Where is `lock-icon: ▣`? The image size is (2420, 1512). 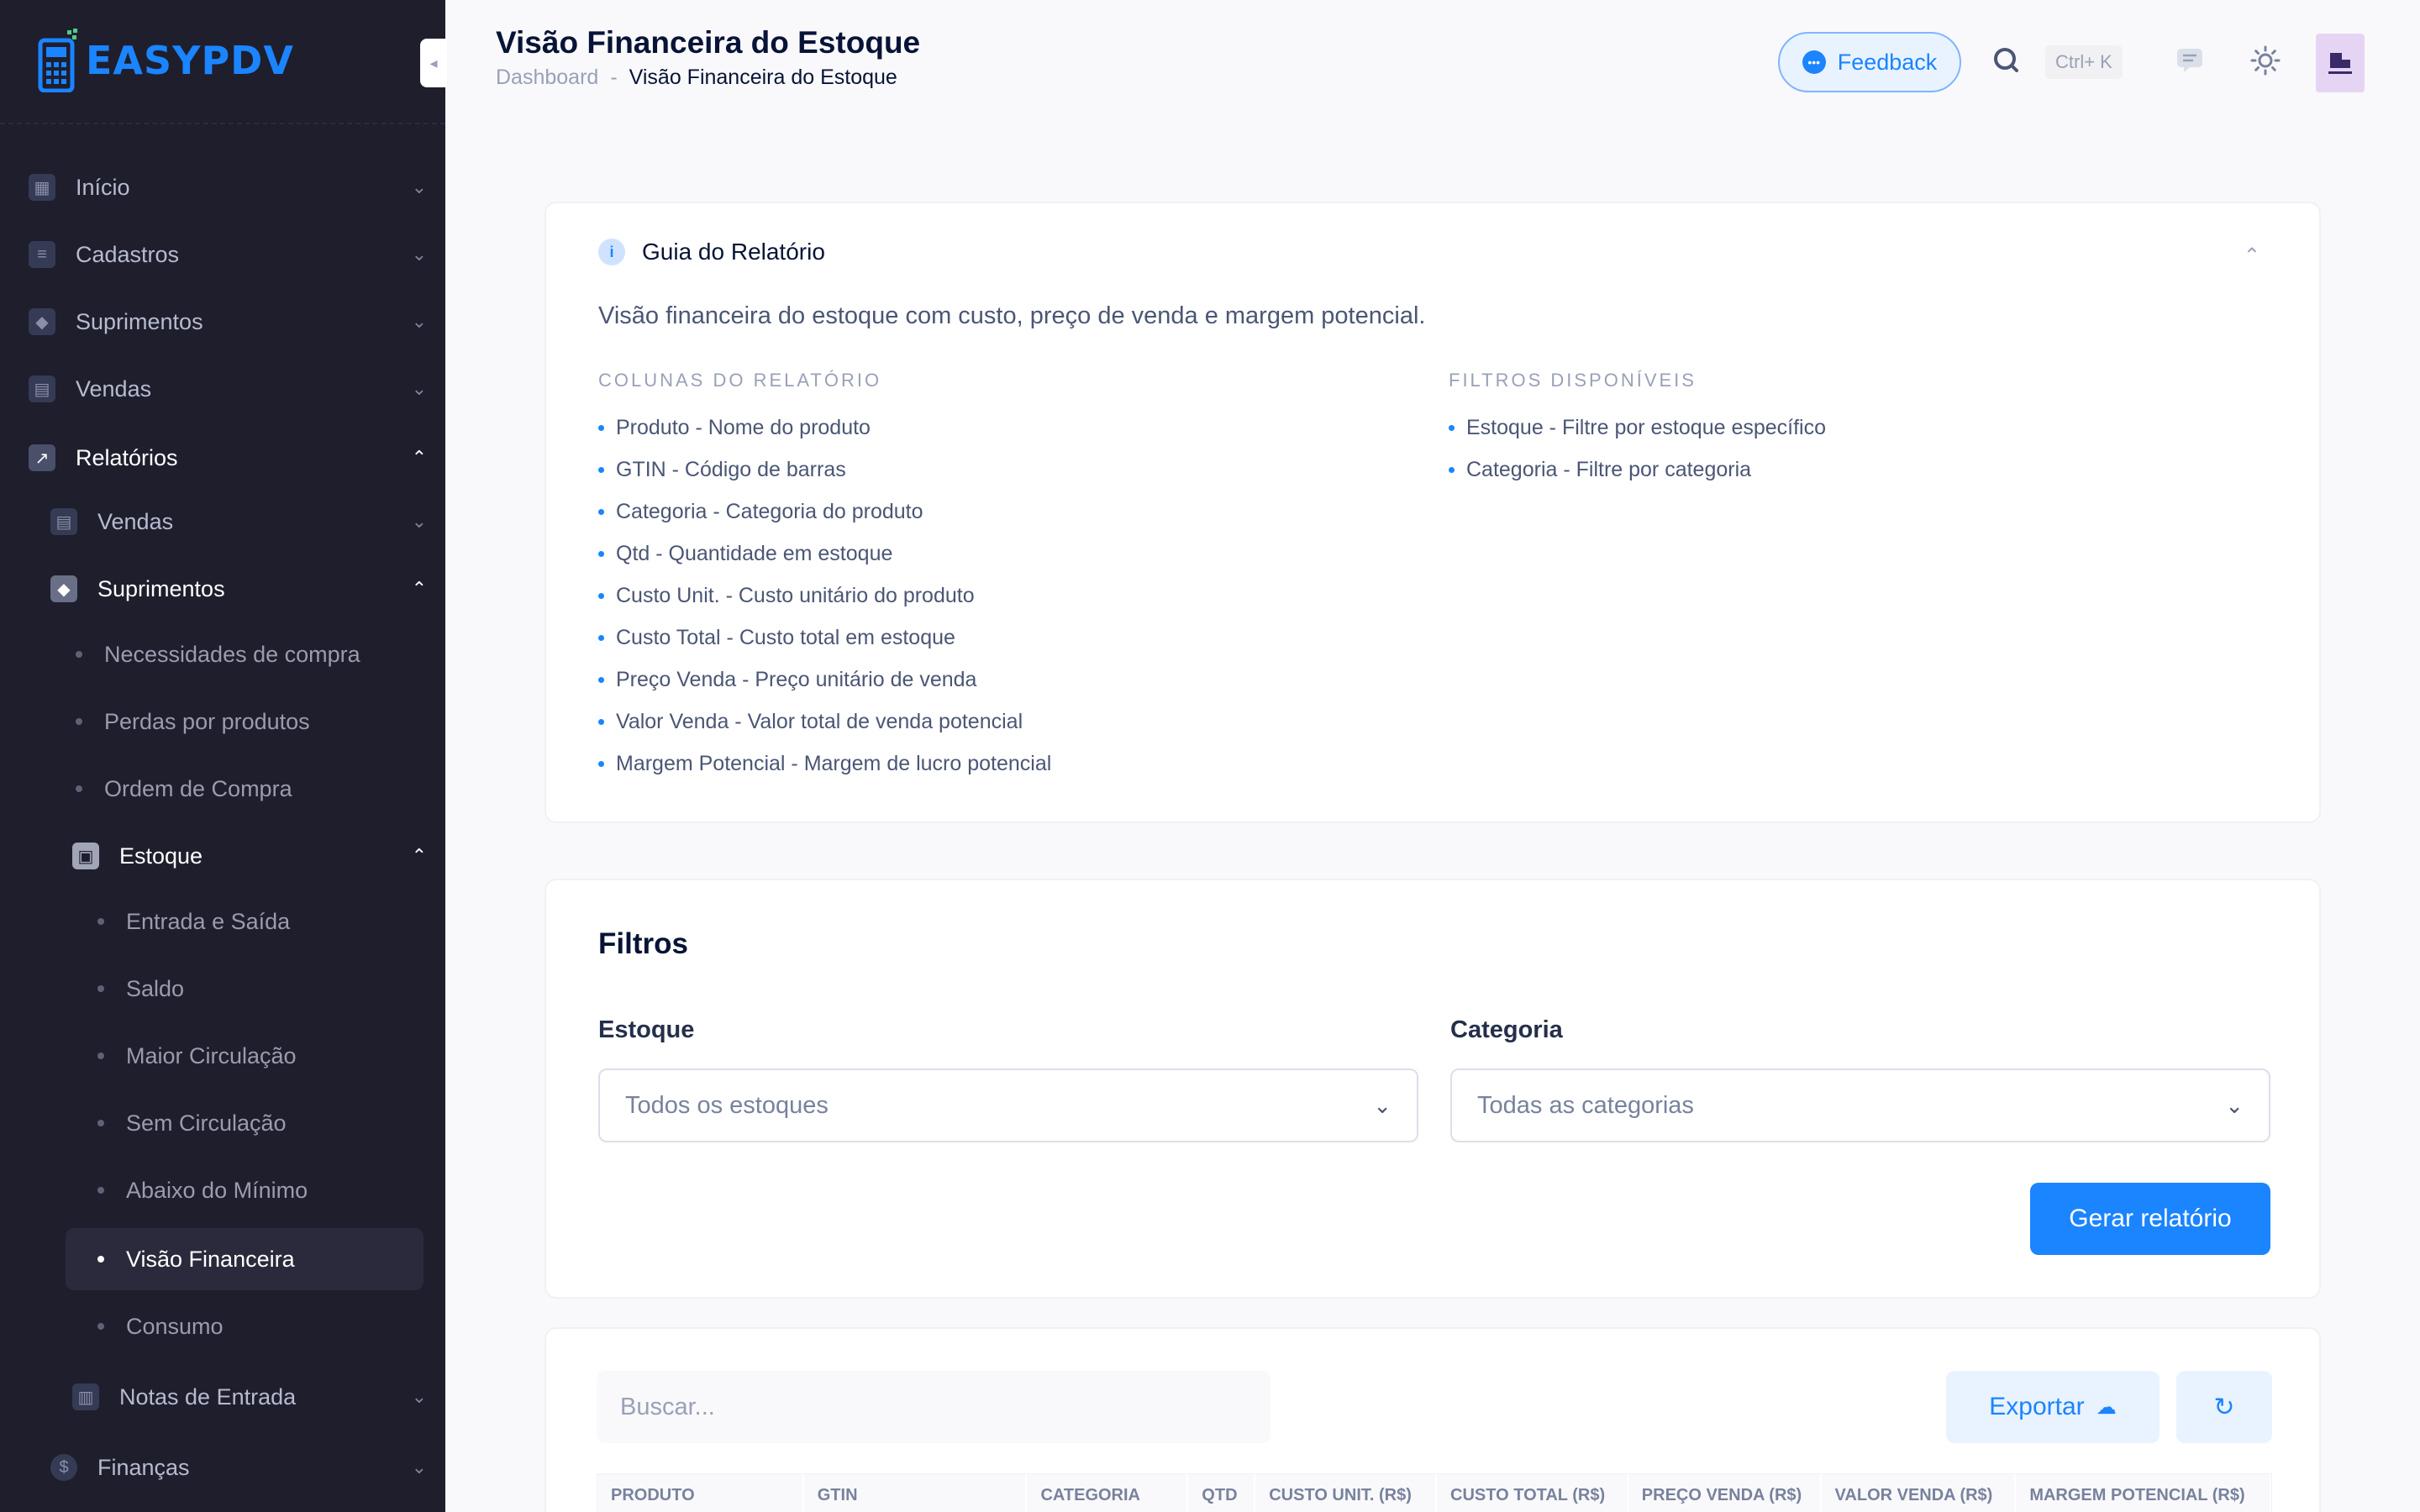
lock-icon: ▣ is located at coordinates (85, 856).